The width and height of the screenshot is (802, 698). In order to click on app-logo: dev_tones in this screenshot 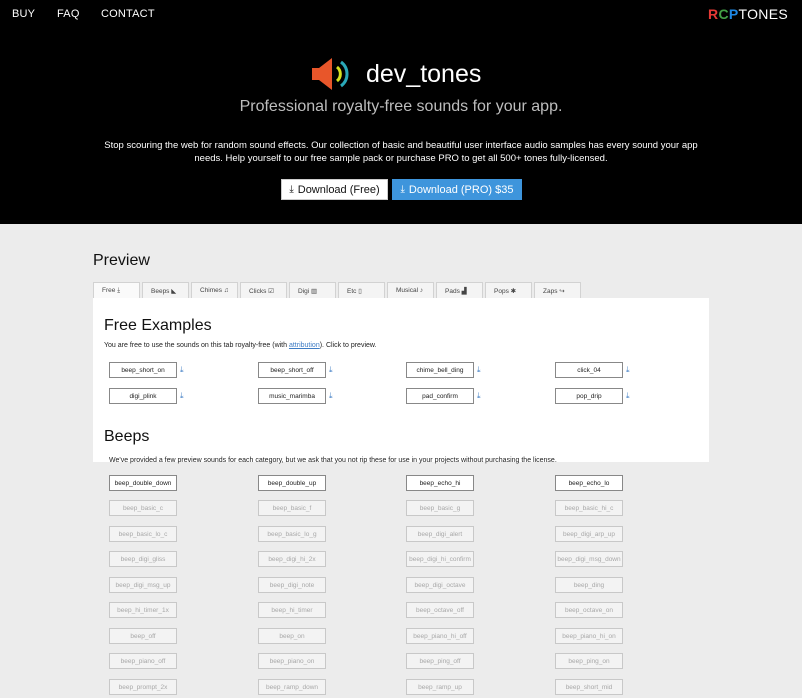, I will do `click(395, 74)`.